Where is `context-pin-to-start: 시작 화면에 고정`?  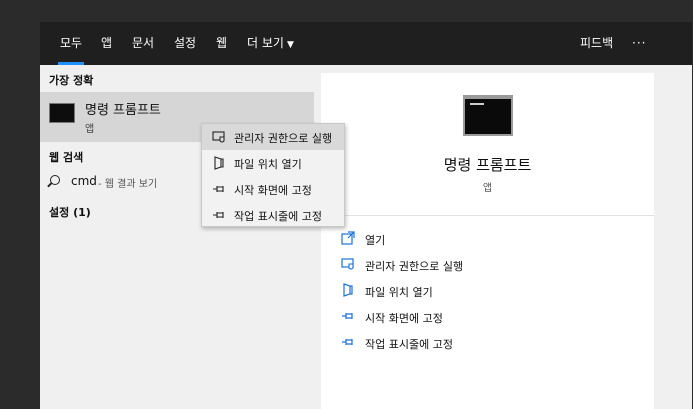
context-pin-to-start: 시작 화면에 고정 is located at coordinates (273, 189).